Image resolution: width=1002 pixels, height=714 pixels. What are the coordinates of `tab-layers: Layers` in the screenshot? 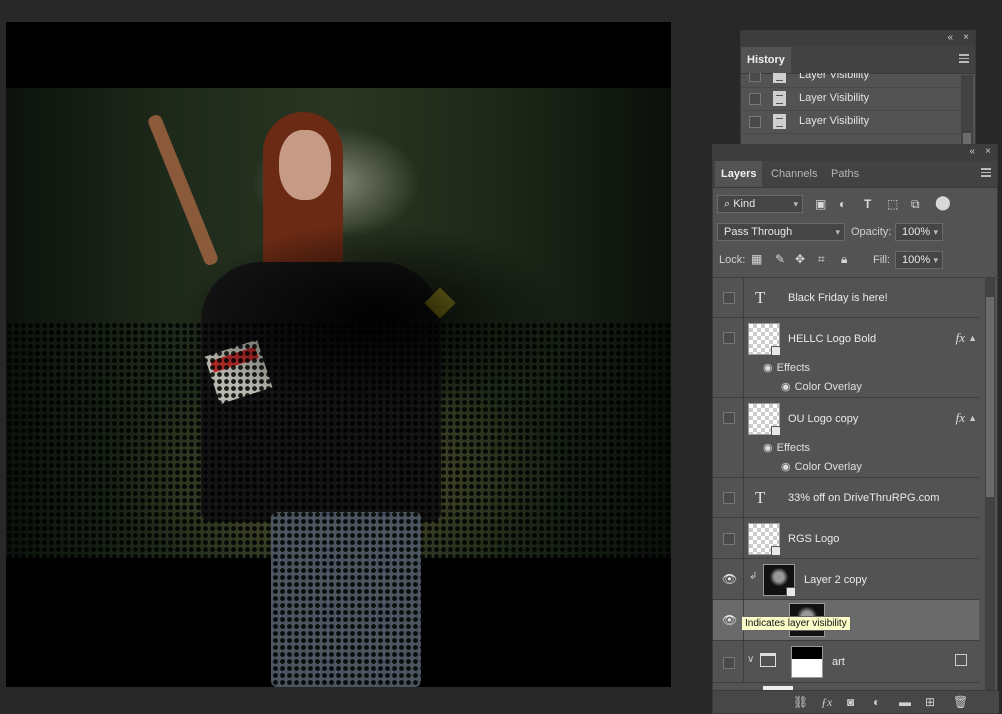 It's located at (739, 174).